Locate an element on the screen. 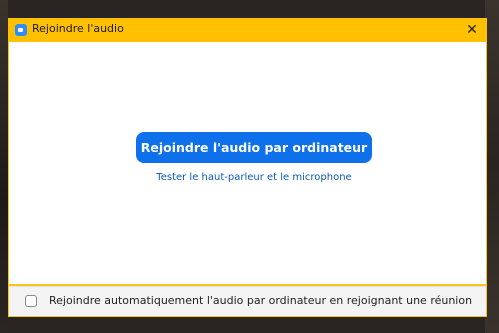  background-right is located at coordinates (492, 166).